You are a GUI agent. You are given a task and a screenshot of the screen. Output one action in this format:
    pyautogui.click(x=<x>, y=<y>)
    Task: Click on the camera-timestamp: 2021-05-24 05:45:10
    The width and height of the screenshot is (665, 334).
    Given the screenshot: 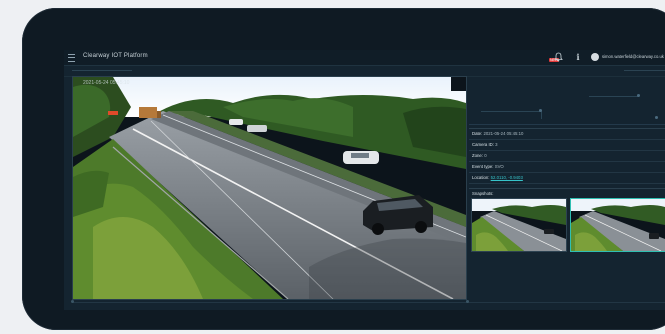 What is the action you would take?
    pyautogui.click(x=106, y=83)
    